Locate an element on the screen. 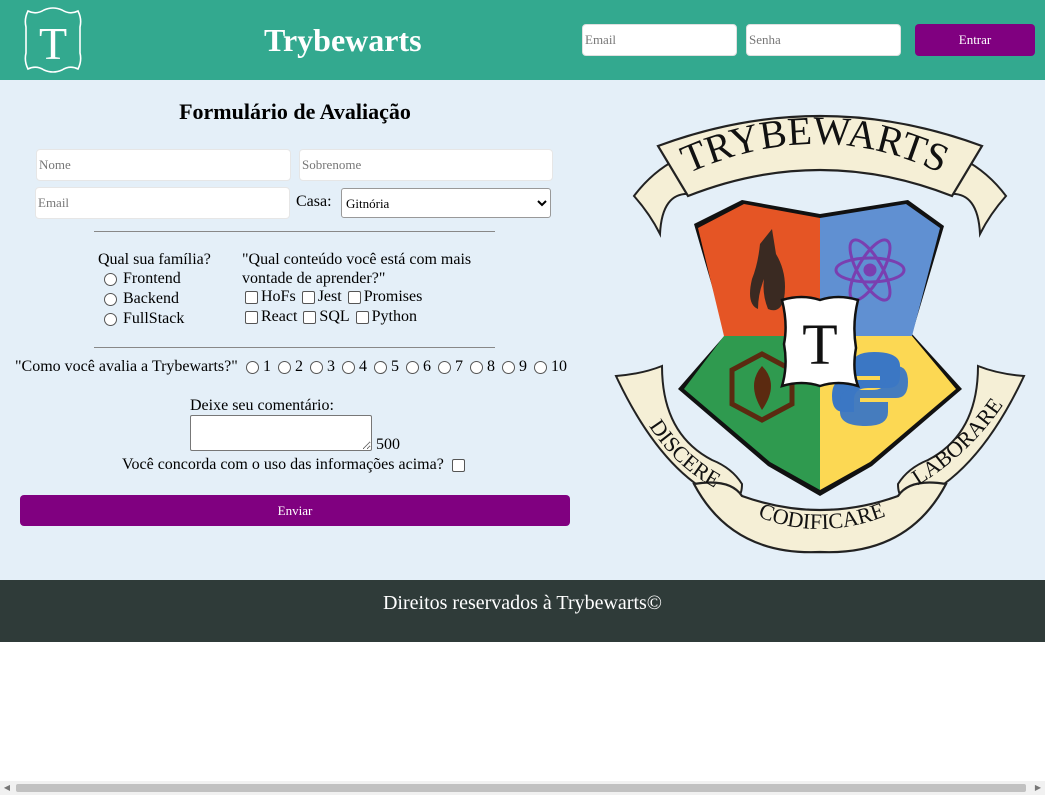  family-label: Frontend is located at coordinates (152, 278).